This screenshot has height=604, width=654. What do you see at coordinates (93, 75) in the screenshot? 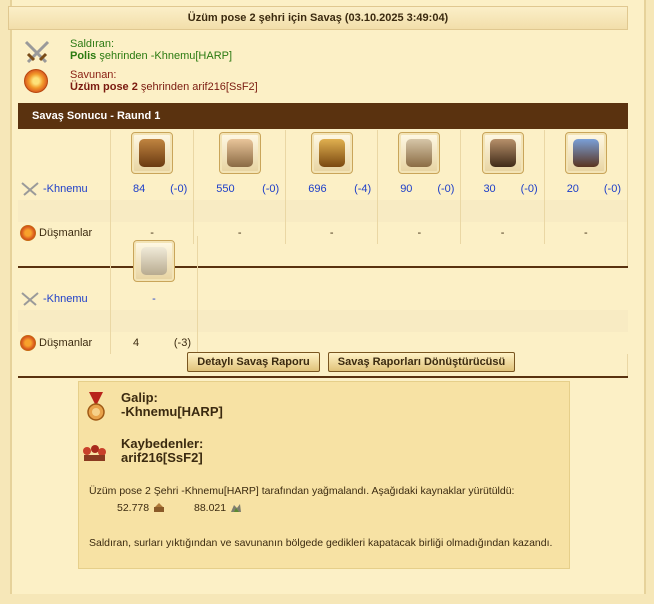
I see `defender-label: Savunan:` at bounding box center [93, 75].